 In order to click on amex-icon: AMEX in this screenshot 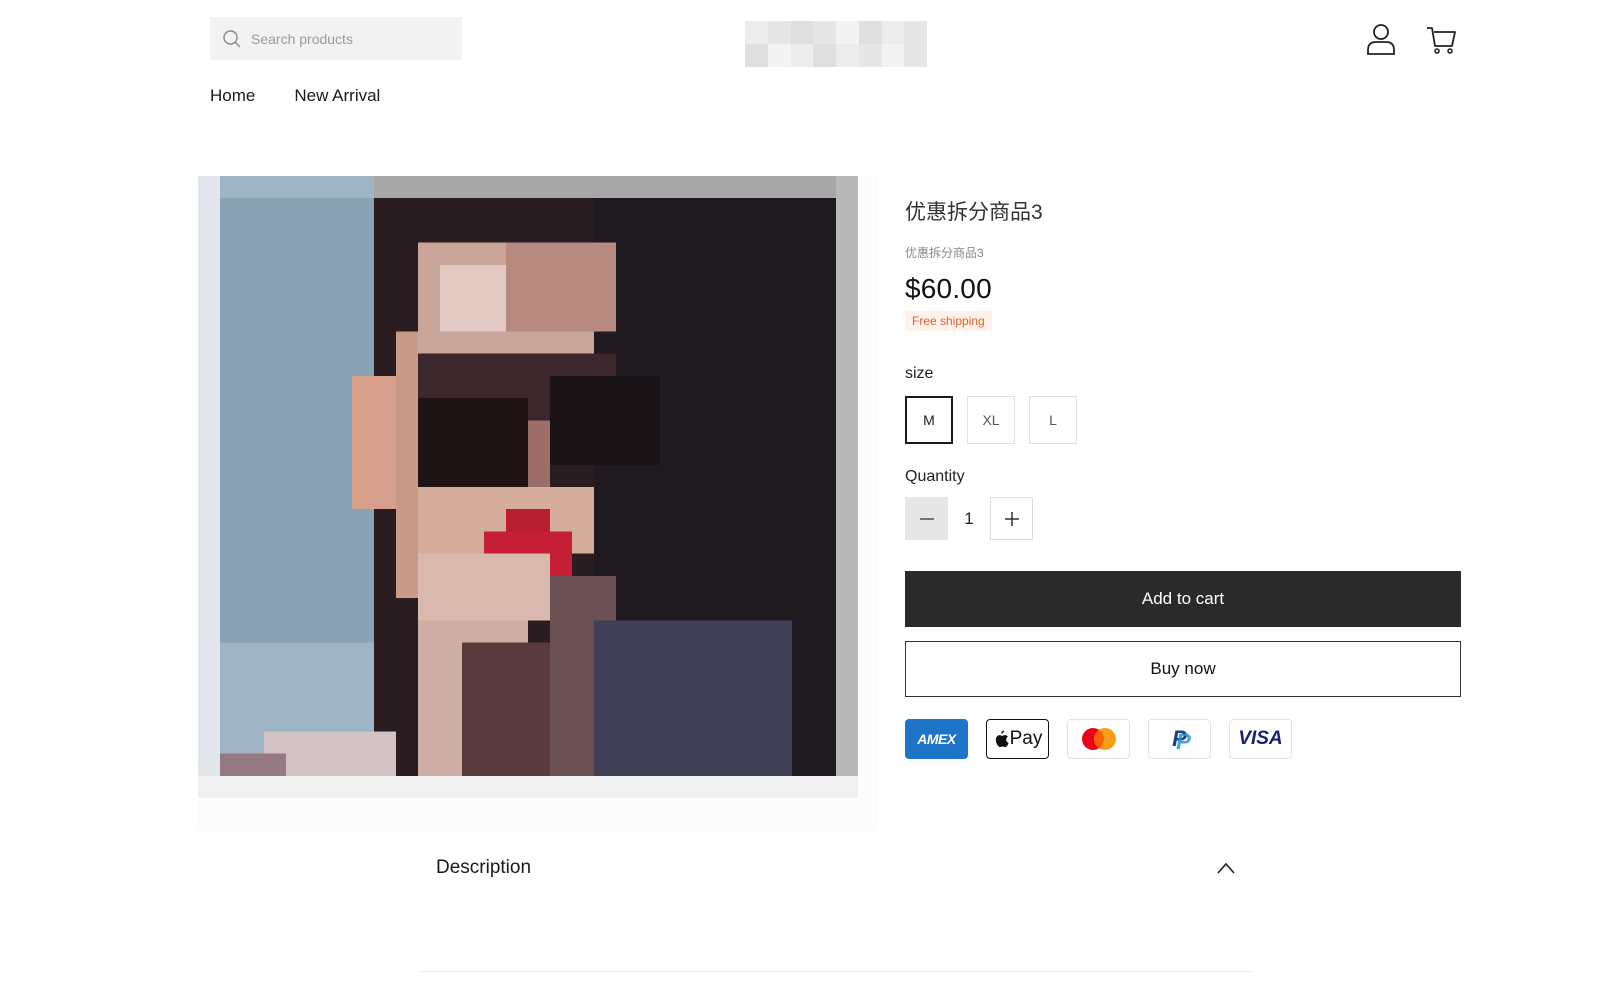, I will do `click(936, 739)`.